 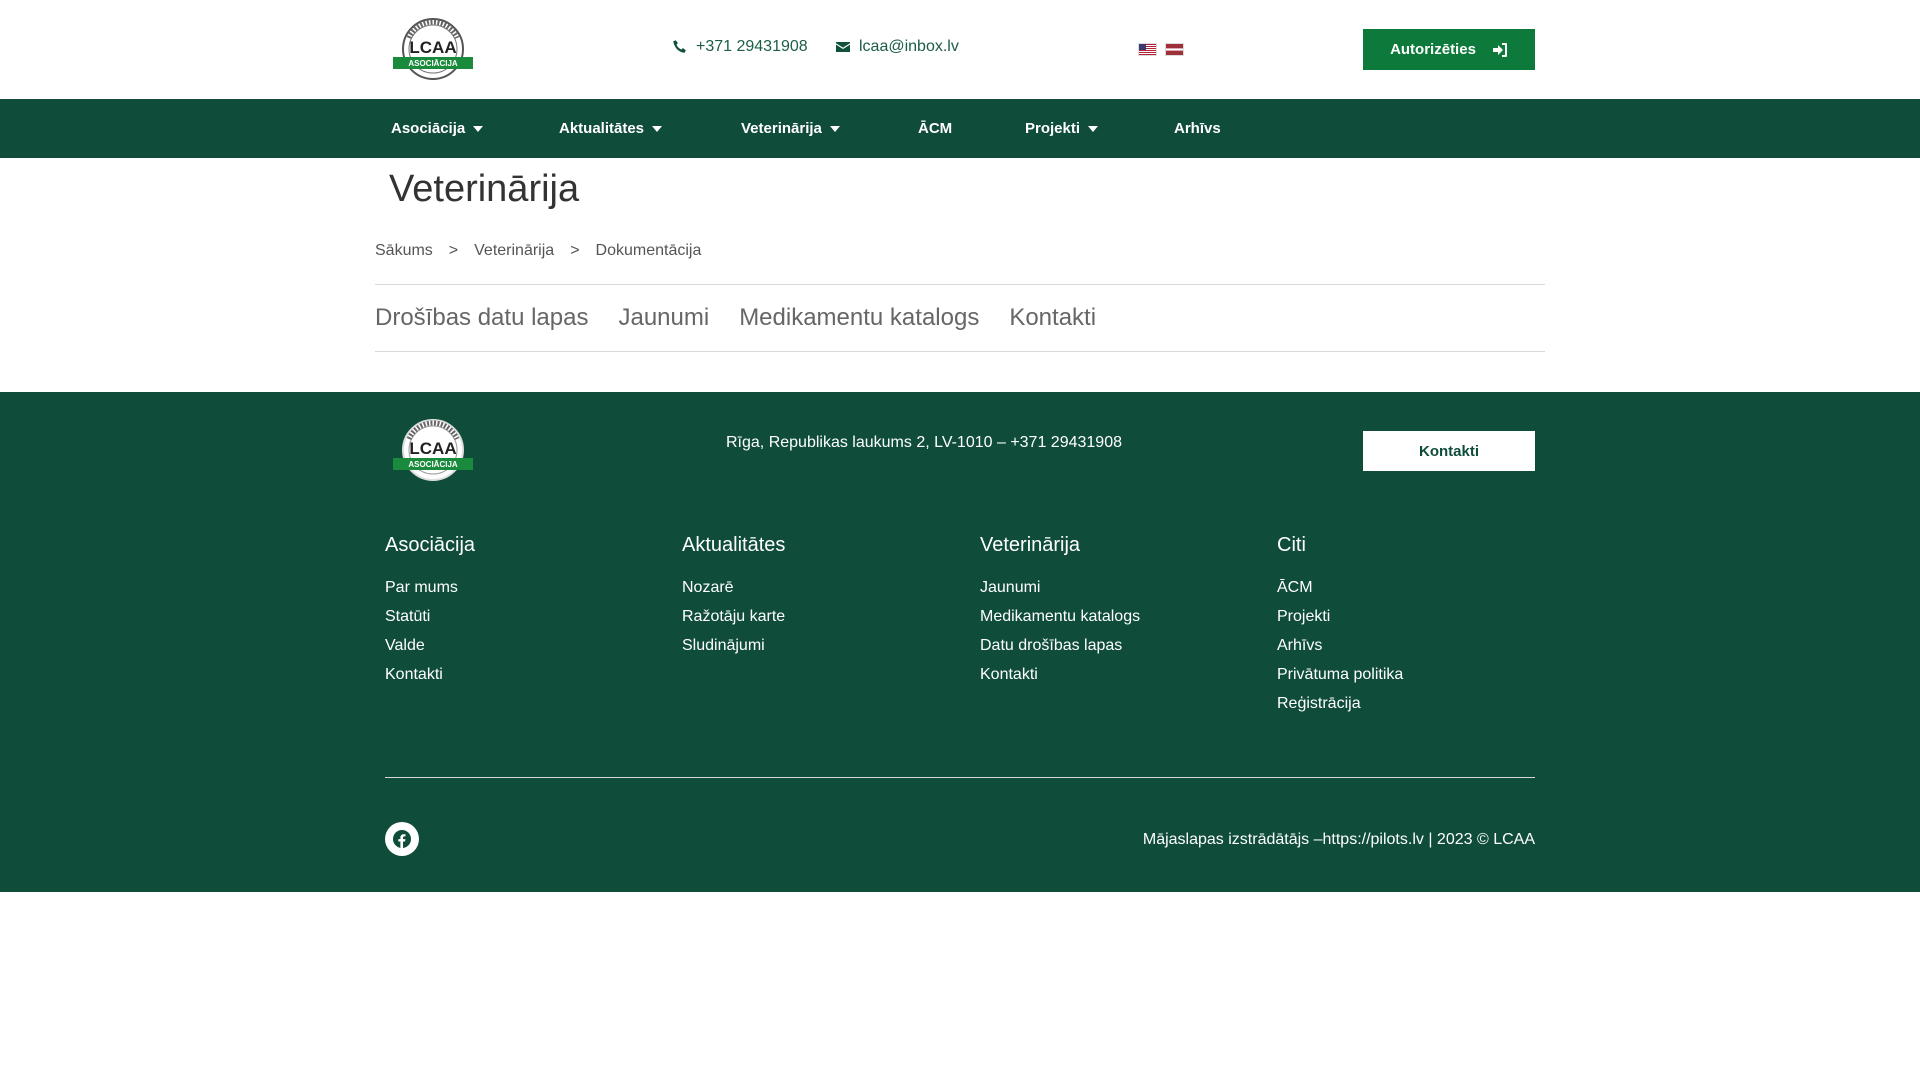 I want to click on footer-link: Reģistrācija, so click(x=1407, y=703).